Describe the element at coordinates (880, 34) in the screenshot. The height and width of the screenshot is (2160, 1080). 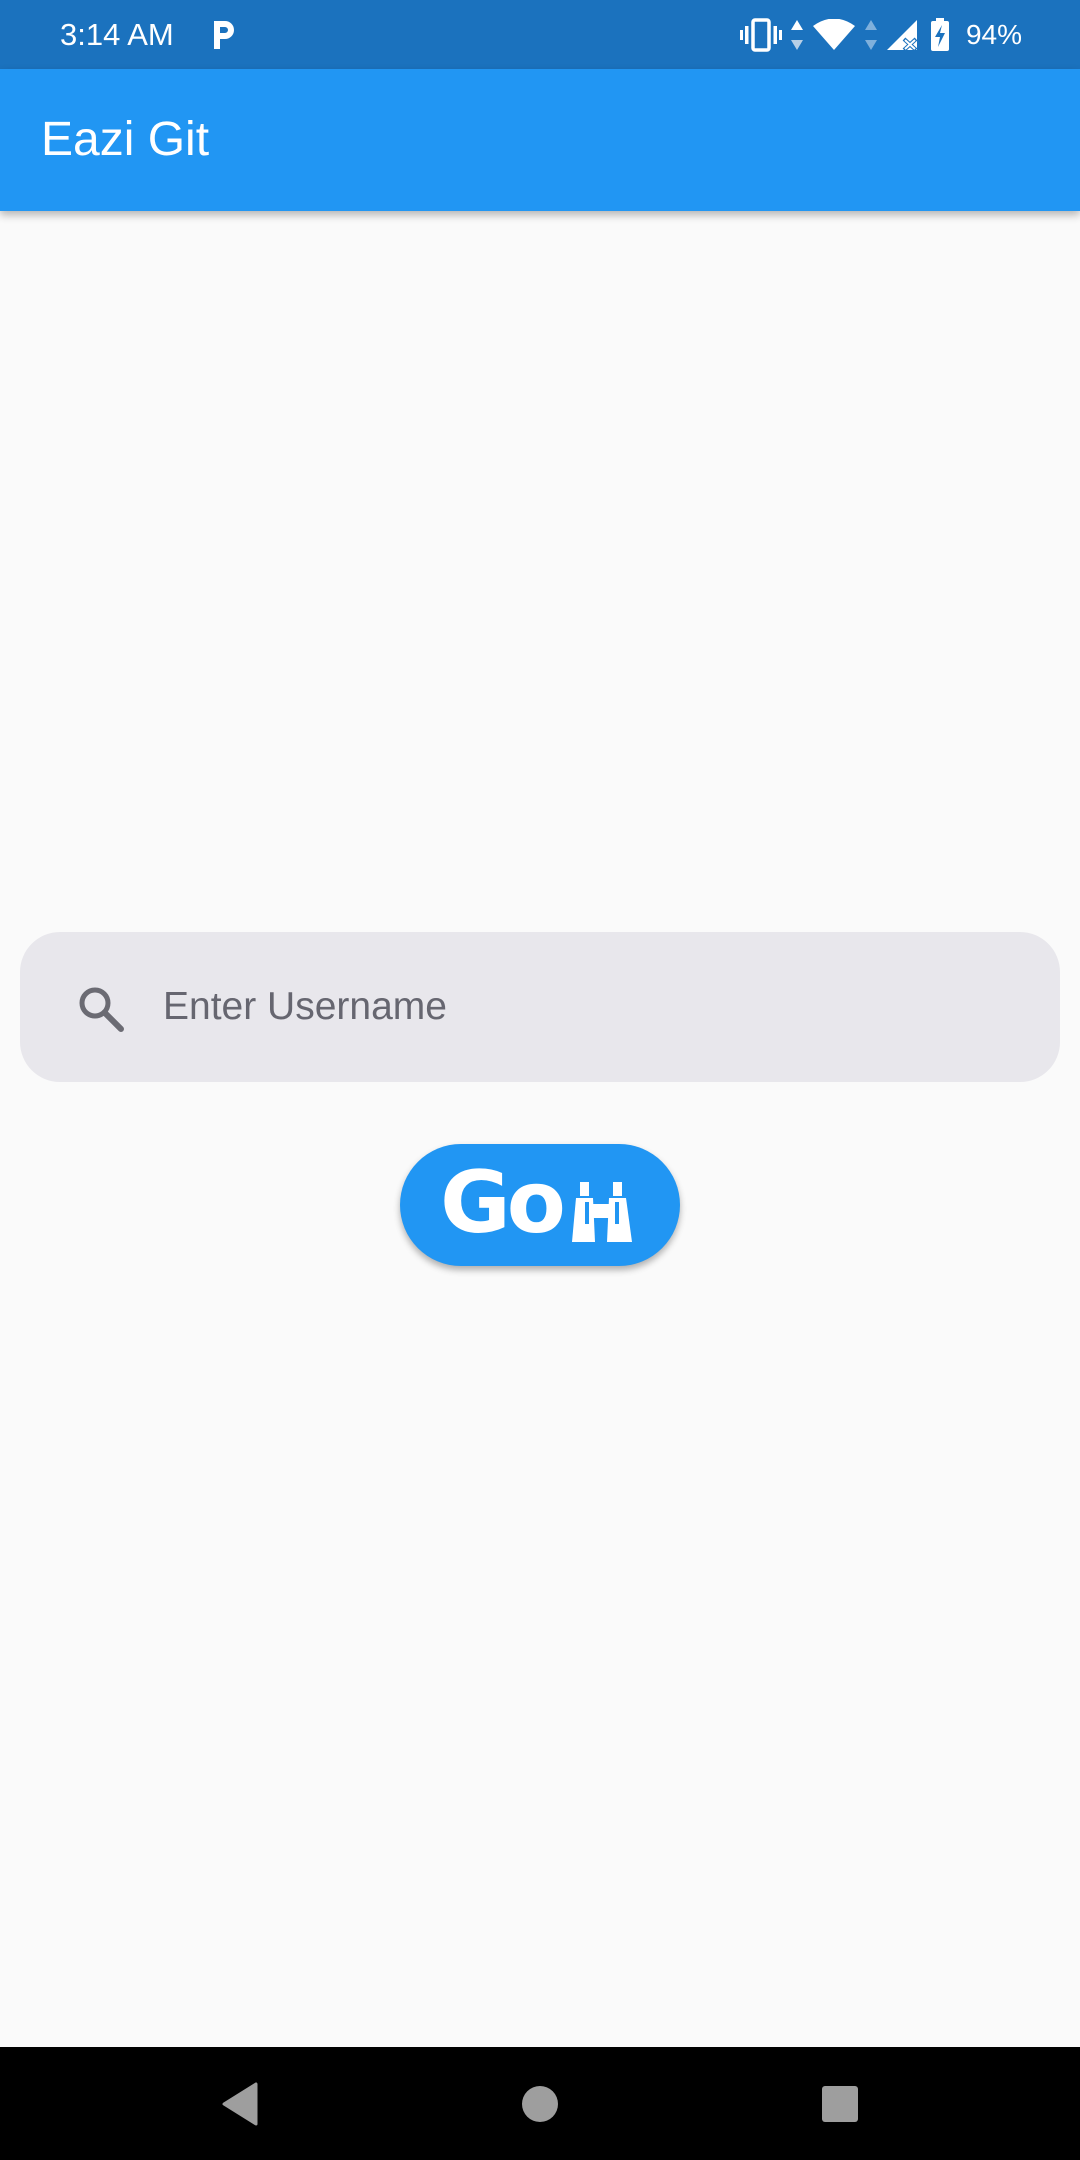
I see `status-icons: 94%` at that location.